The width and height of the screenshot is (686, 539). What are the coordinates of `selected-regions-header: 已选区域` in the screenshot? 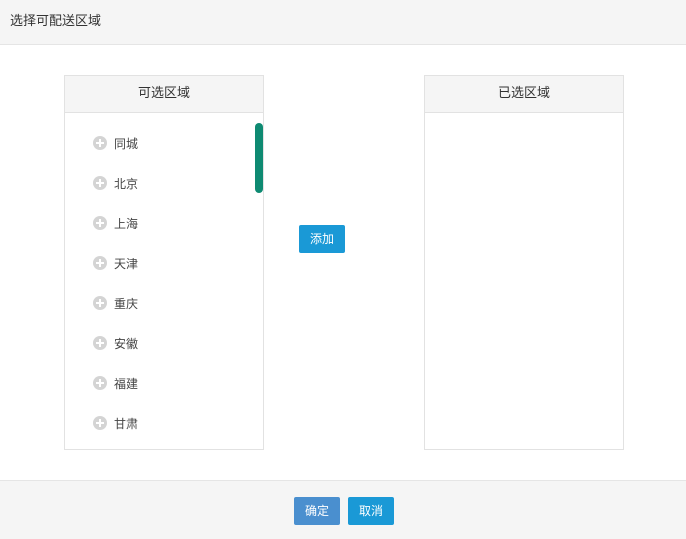 It's located at (524, 94).